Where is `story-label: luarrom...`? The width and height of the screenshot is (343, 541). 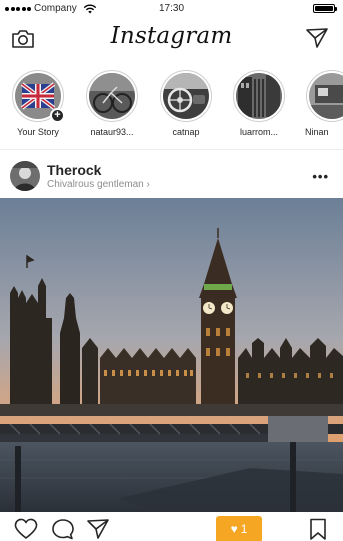 story-label: luarrom... is located at coordinates (258, 132).